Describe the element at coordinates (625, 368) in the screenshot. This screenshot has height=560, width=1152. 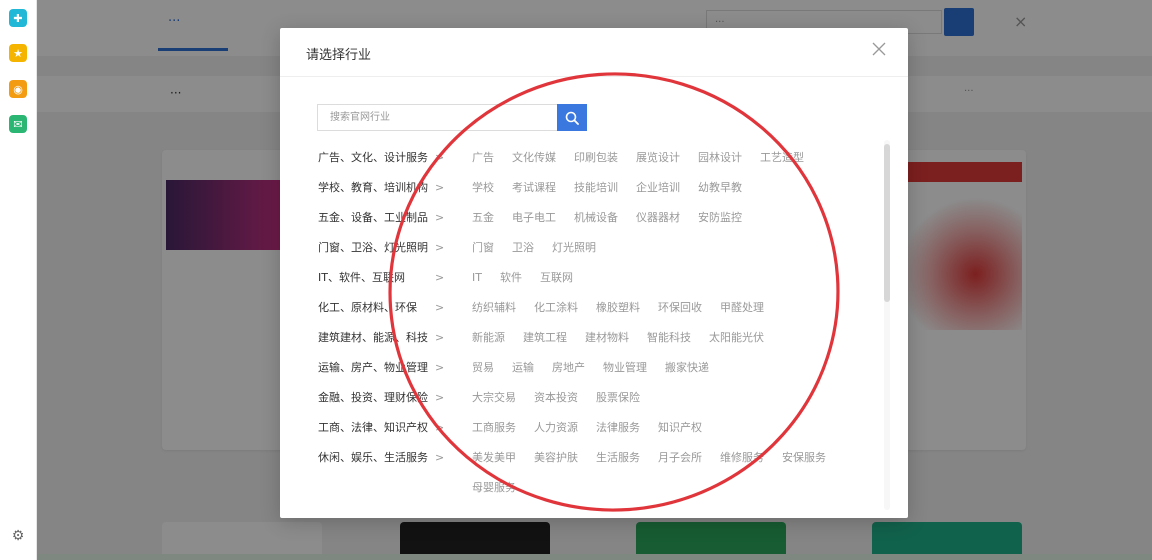
I see `subcategory-item: 物业管理` at that location.